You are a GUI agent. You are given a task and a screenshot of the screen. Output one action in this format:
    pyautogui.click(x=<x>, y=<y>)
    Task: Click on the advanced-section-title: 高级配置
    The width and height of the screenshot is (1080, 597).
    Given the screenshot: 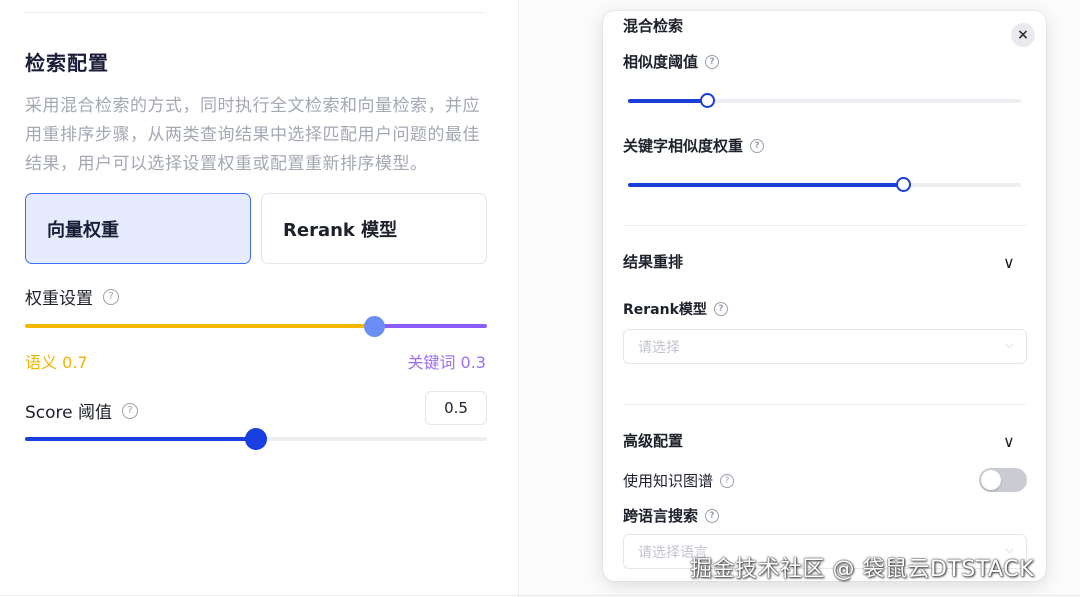 What is the action you would take?
    pyautogui.click(x=653, y=441)
    